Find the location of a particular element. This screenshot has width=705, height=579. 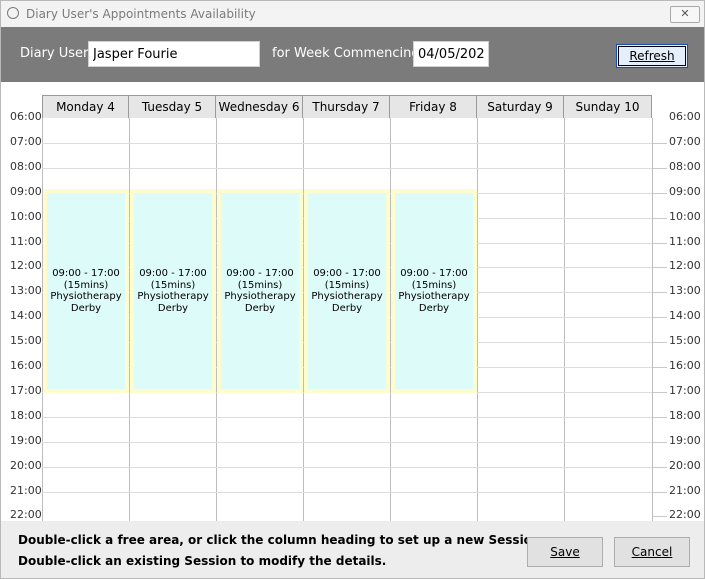

day-heading: Saturday 9 is located at coordinates (520, 106).